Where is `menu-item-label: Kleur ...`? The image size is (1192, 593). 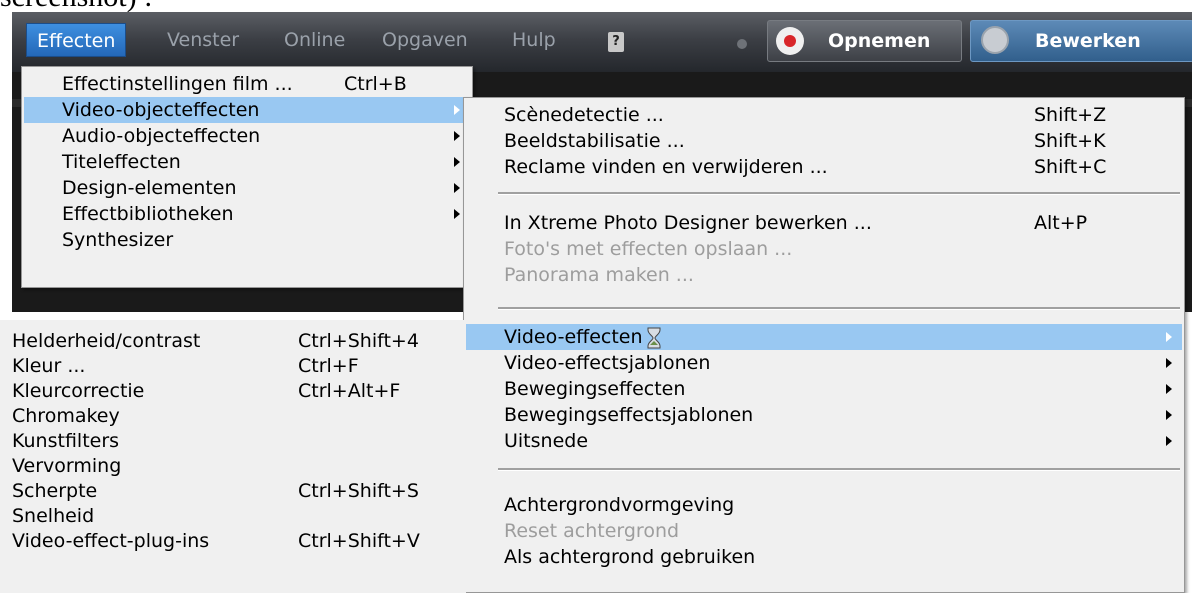
menu-item-label: Kleur ... is located at coordinates (49, 366).